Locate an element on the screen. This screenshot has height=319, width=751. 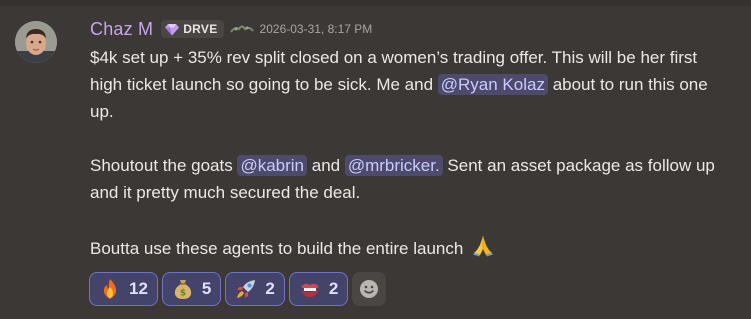
reaction-count: 5 is located at coordinates (206, 288).